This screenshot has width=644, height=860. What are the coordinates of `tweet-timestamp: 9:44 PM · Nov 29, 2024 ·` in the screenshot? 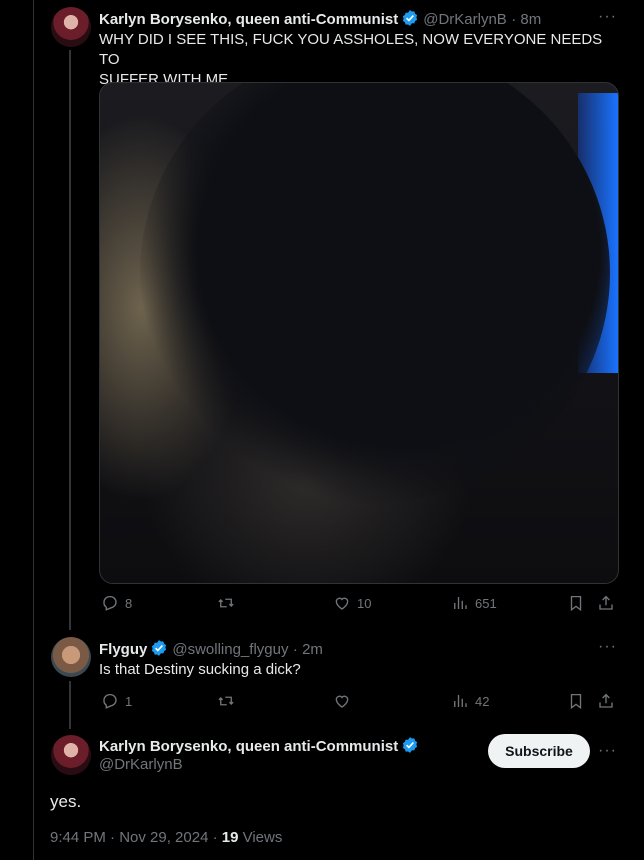 It's located at (136, 837).